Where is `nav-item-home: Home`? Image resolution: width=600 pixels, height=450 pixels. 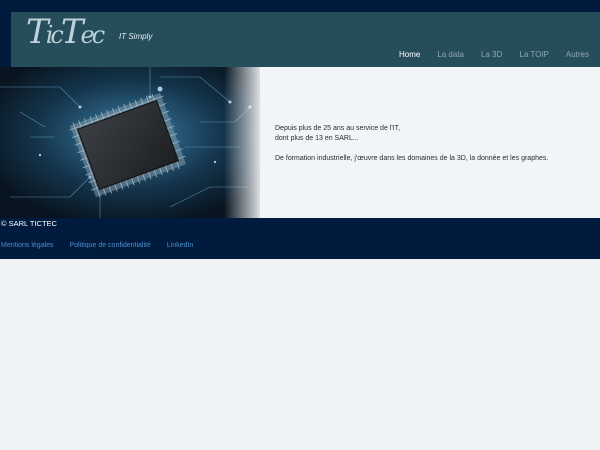
nav-item-home: Home is located at coordinates (409, 54).